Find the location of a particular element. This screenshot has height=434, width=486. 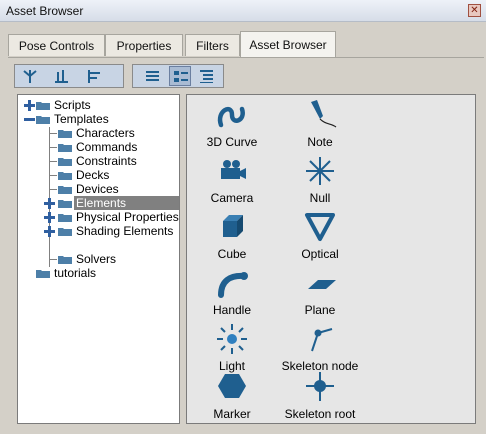

tab-properties: Properties is located at coordinates (144, 45).